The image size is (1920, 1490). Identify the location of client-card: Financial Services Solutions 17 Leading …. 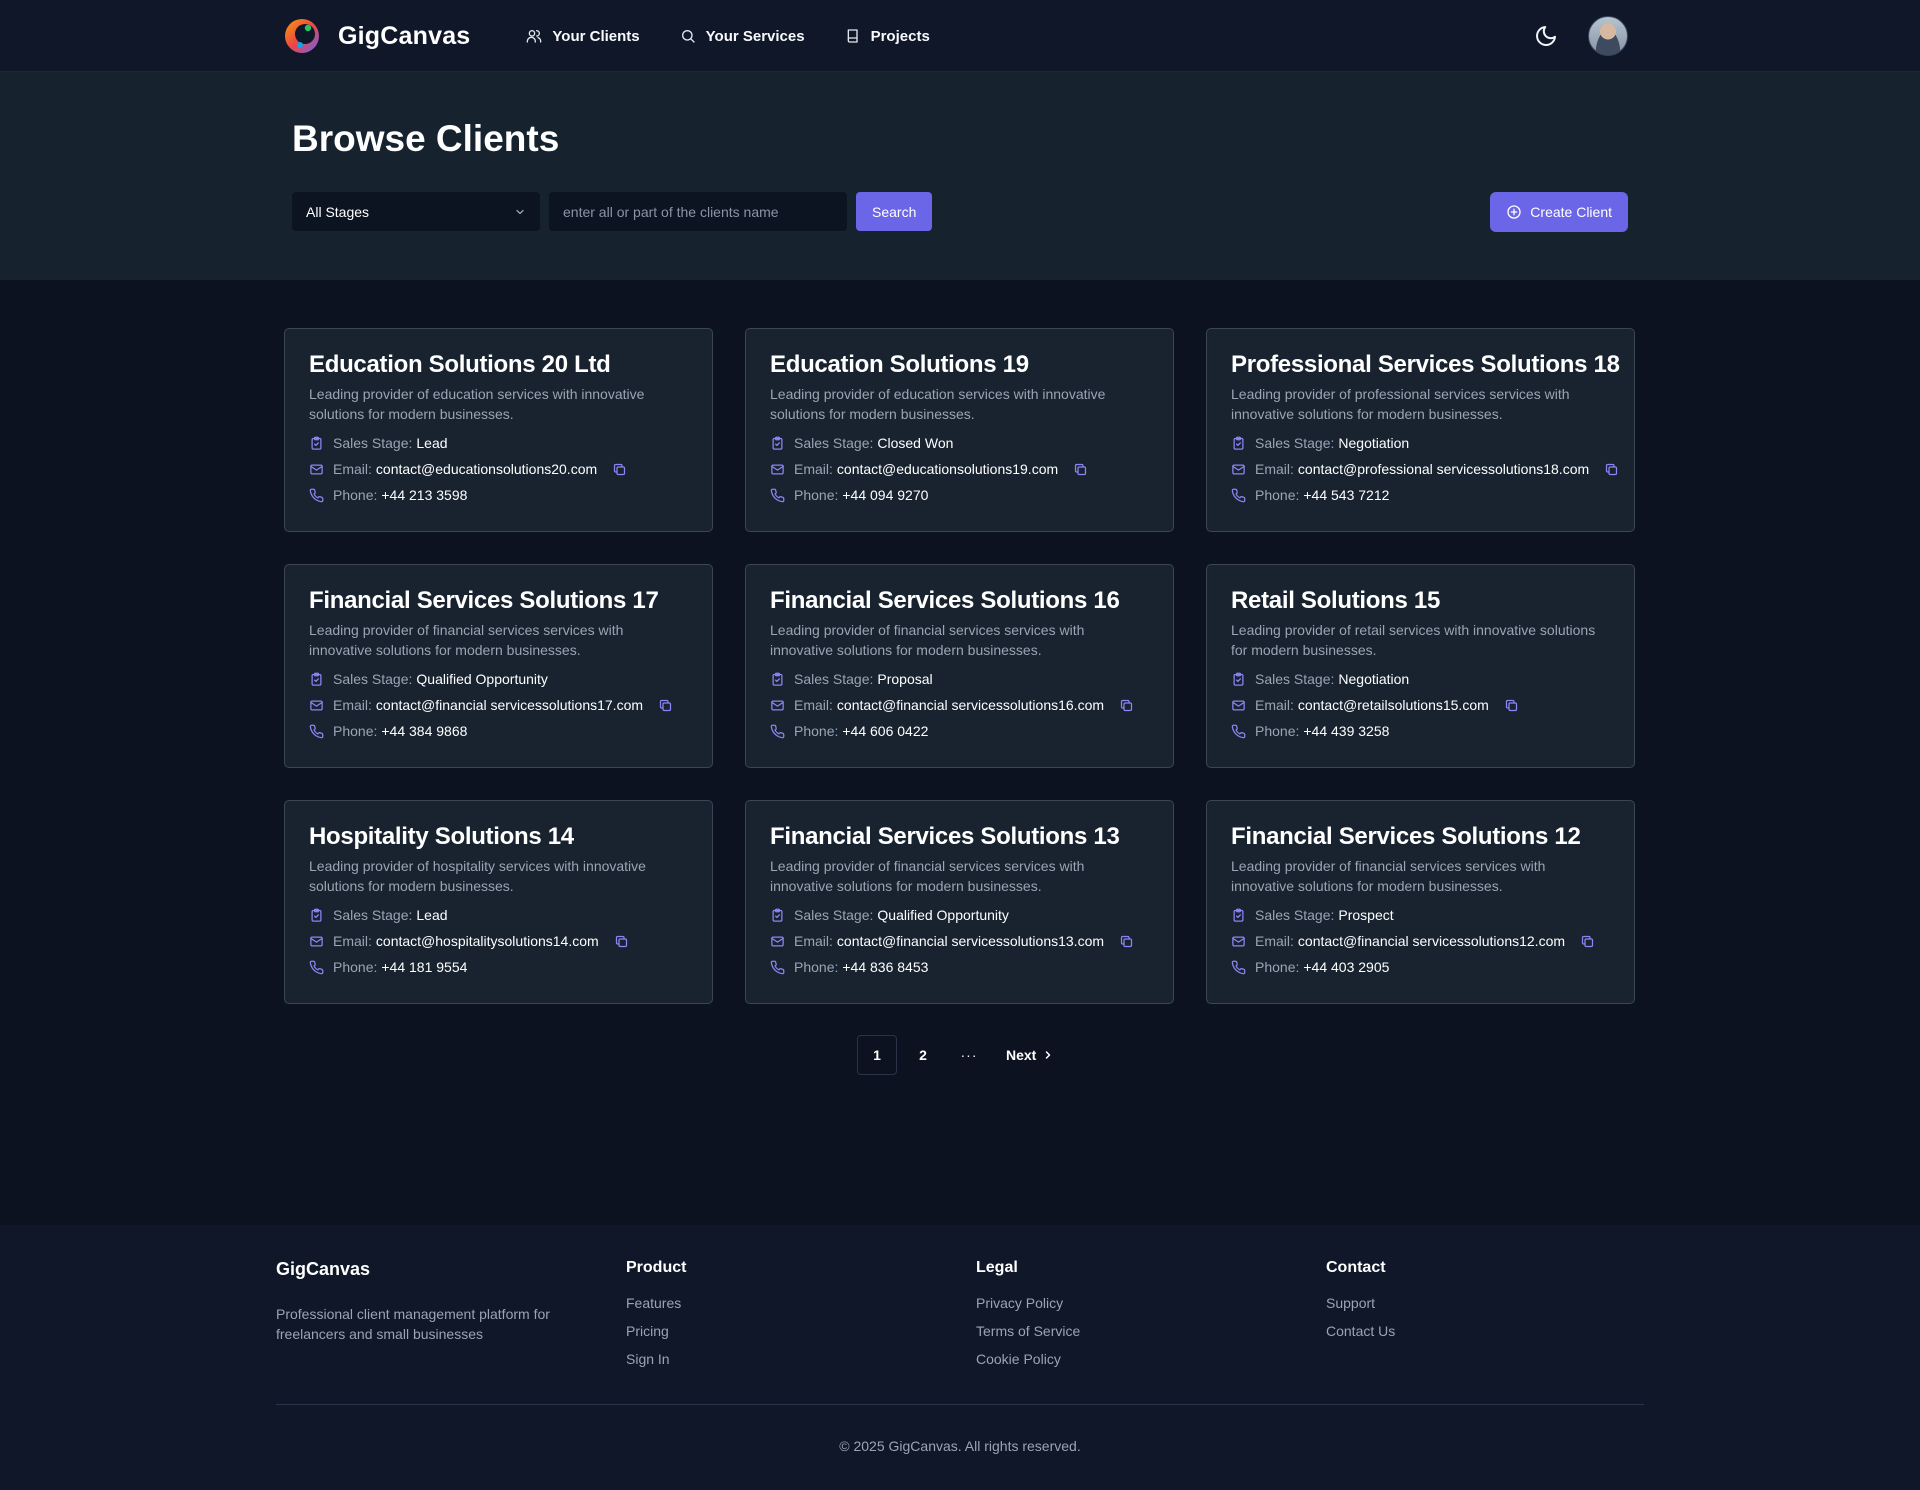
(498, 666).